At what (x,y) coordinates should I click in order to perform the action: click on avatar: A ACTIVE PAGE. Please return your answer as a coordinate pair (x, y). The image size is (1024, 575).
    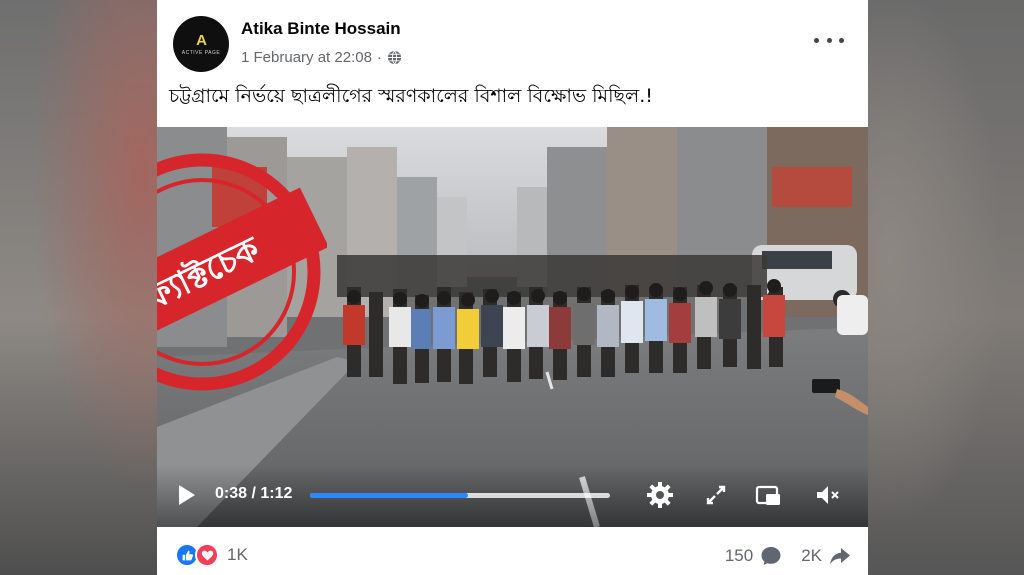
    Looking at the image, I should click on (201, 44).